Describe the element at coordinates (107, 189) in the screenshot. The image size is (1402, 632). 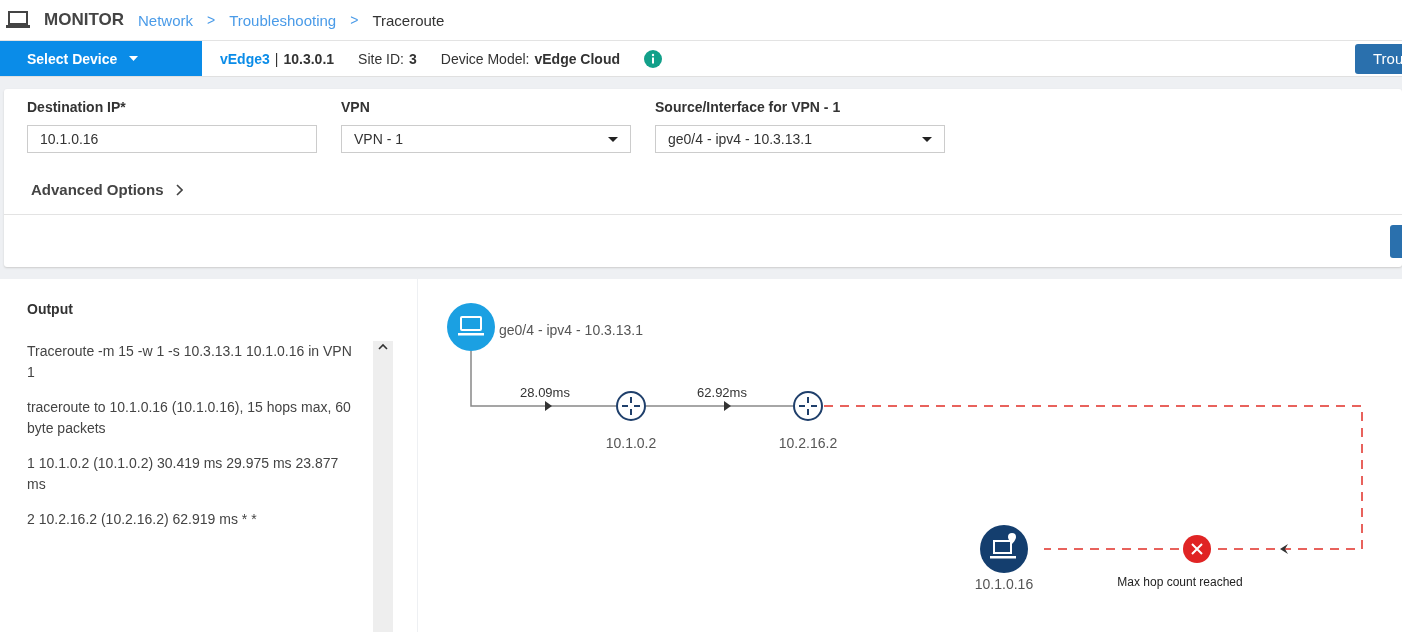
I see `advanced-options-toggle: Advanced Options` at that location.